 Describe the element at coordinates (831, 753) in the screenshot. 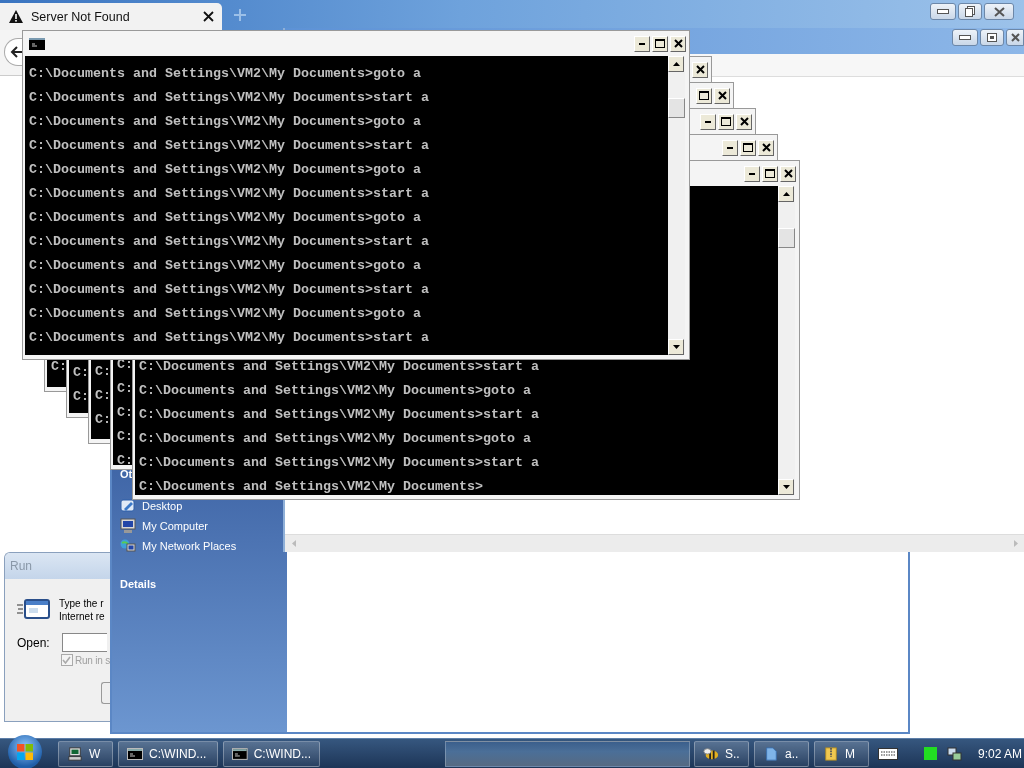

I see `folder-zip-icon` at that location.